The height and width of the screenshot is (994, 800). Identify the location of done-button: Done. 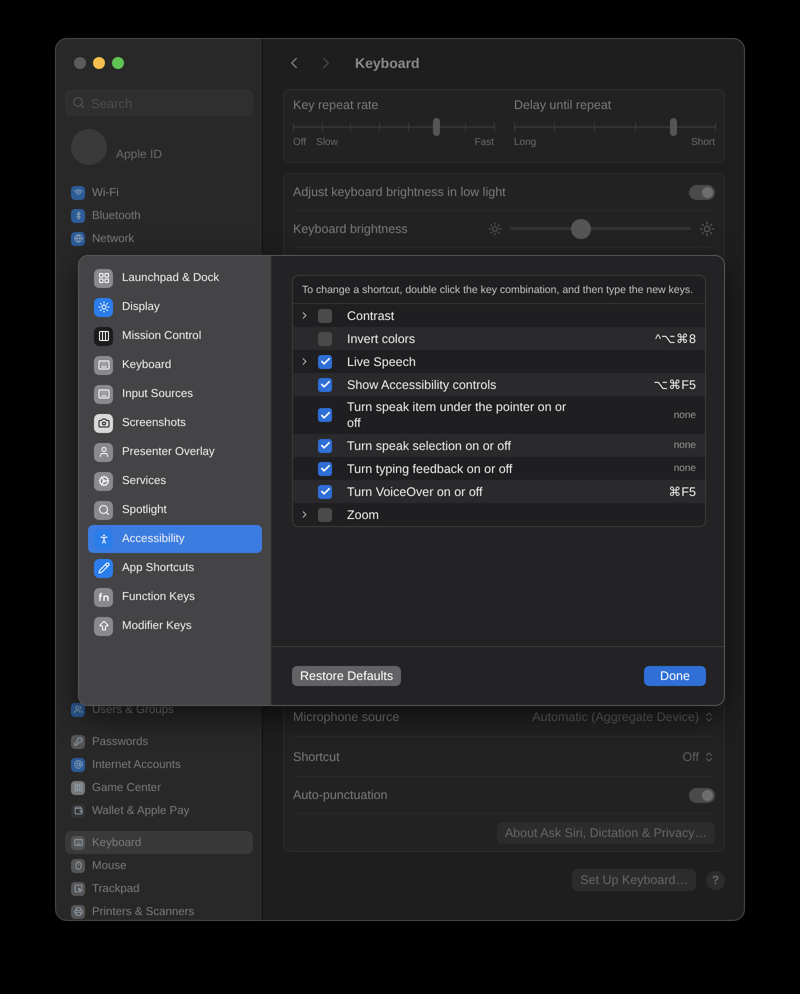
(675, 676).